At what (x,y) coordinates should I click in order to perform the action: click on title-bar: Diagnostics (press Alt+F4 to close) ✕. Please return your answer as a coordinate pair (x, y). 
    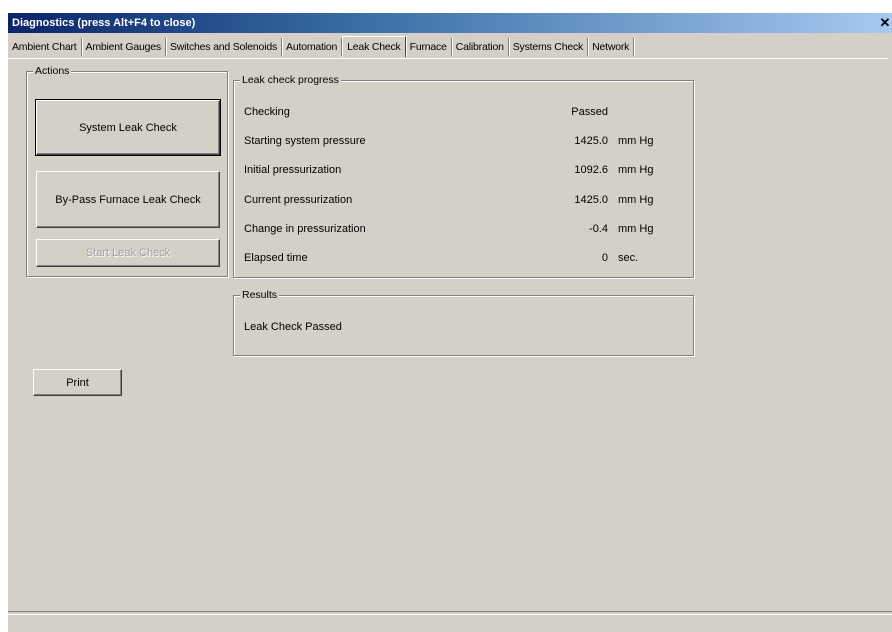
    Looking at the image, I should click on (450, 23).